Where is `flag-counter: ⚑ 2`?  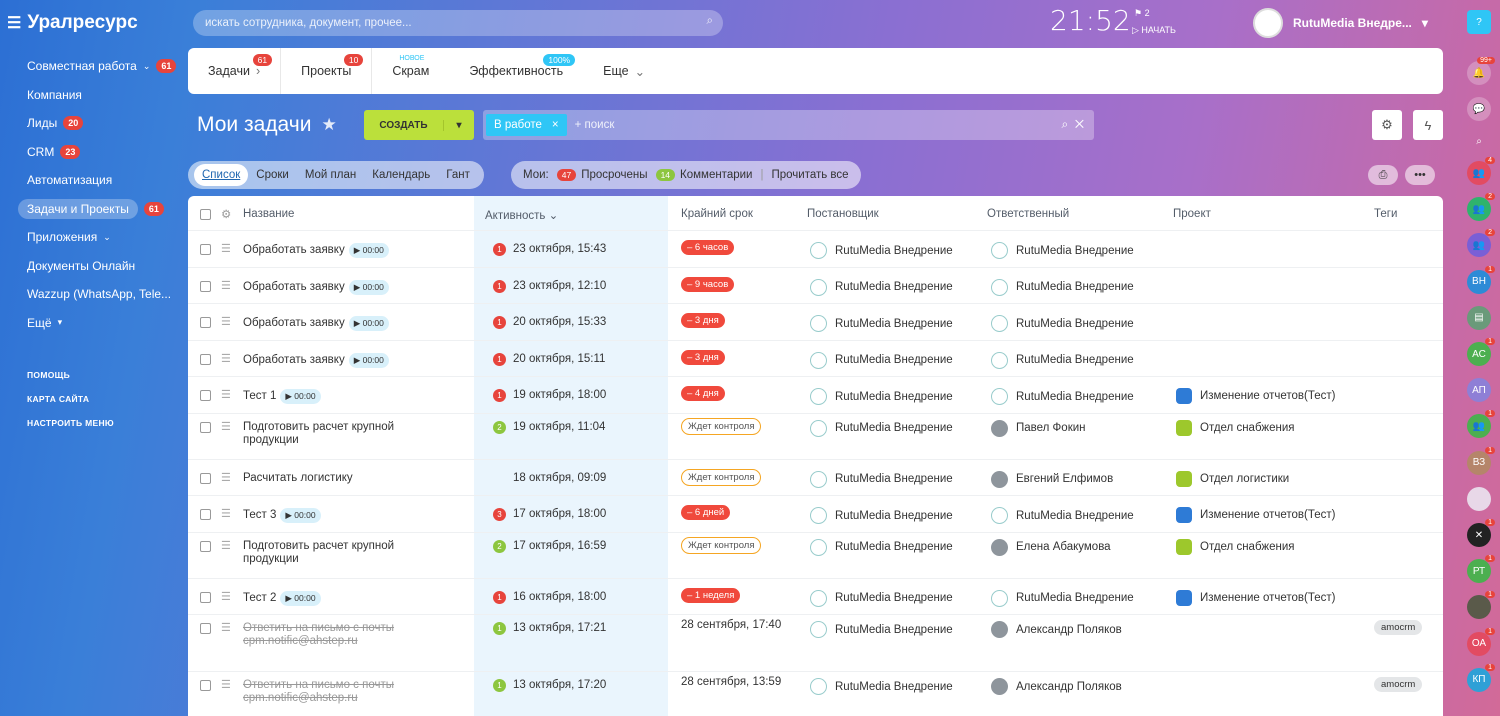
flag-counter: ⚑ 2 is located at coordinates (1142, 13).